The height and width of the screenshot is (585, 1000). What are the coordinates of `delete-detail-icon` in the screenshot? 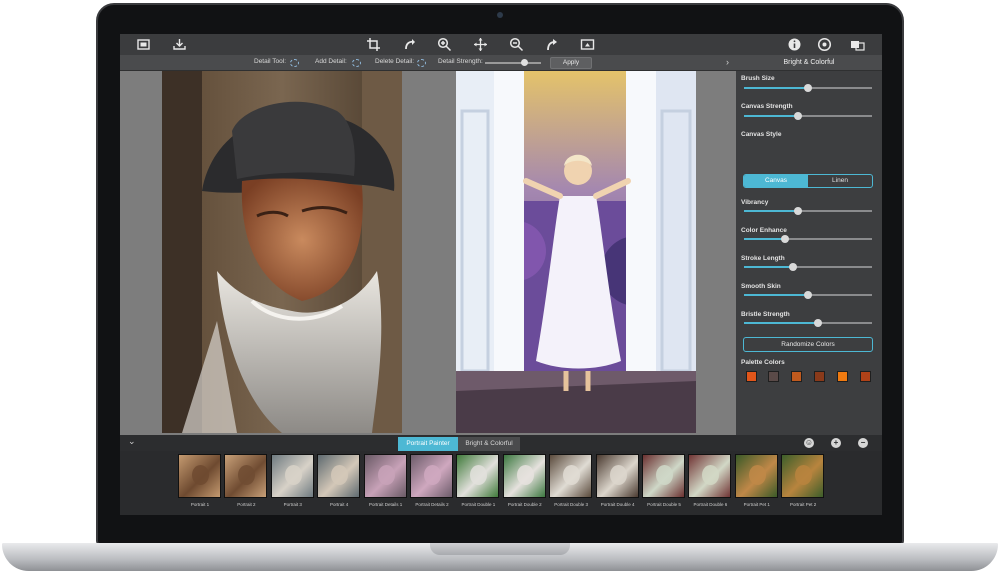 It's located at (421, 63).